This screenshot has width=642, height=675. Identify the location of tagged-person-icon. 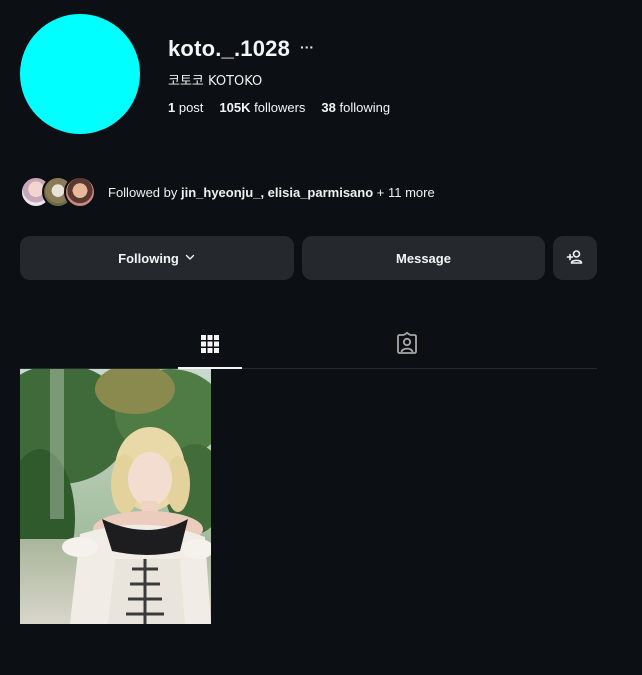
(407, 346).